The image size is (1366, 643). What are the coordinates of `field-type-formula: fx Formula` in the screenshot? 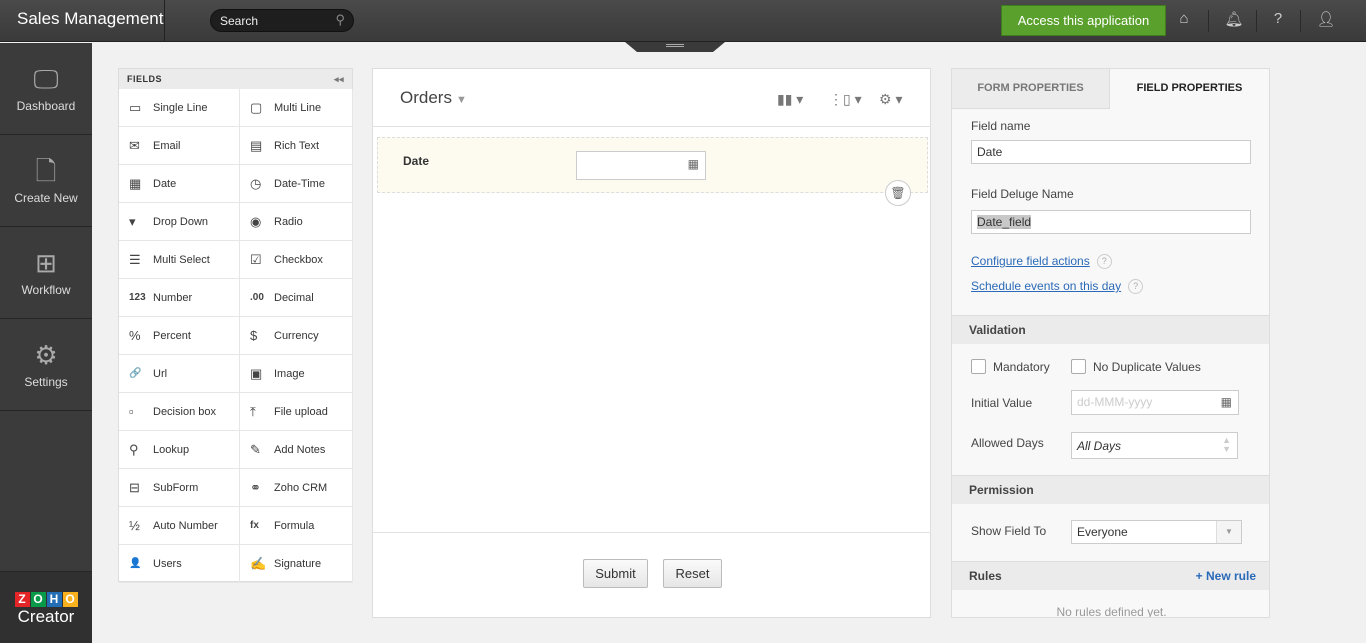 It's located at (296, 526).